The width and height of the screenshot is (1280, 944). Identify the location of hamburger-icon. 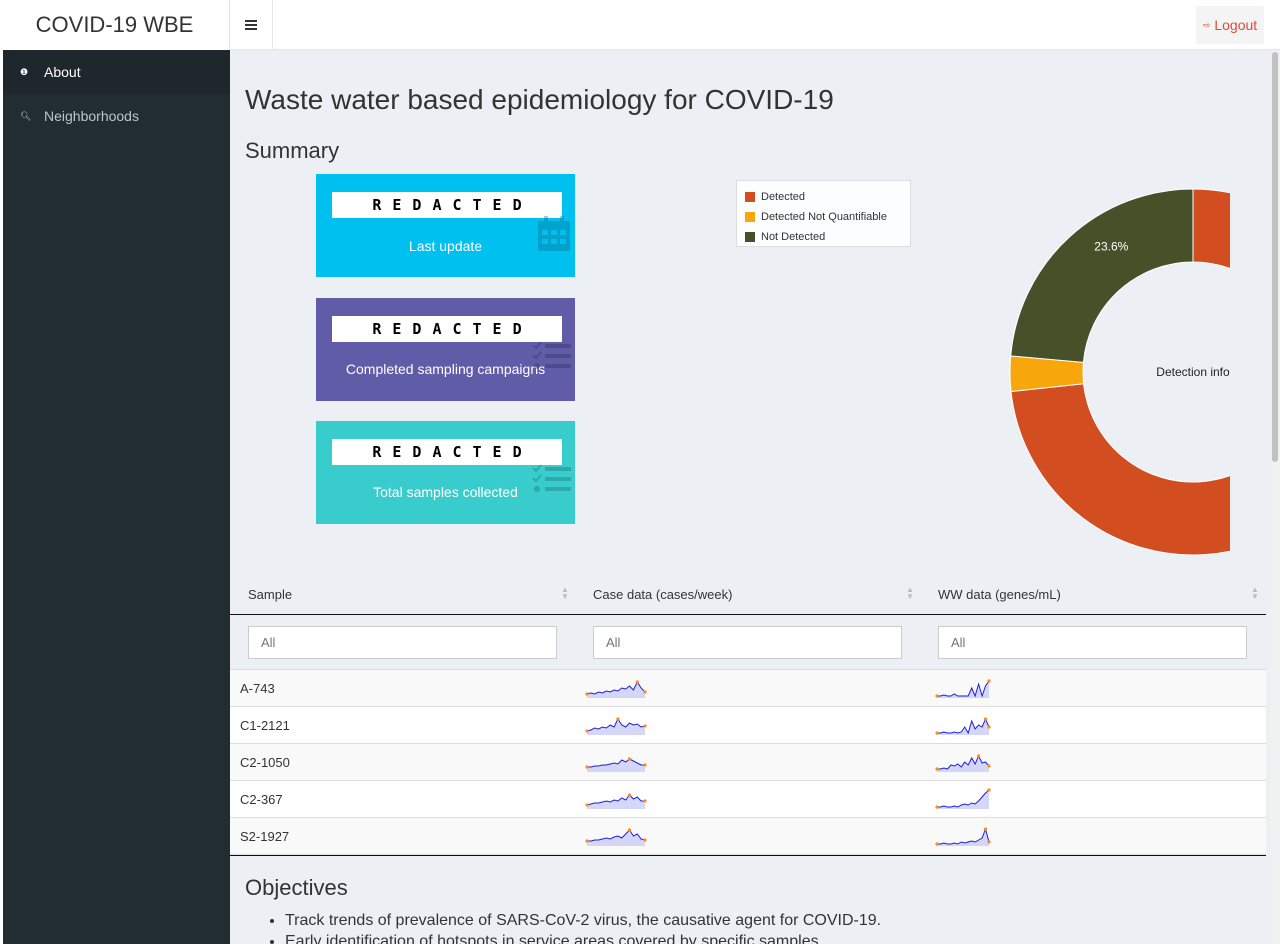
(251, 25).